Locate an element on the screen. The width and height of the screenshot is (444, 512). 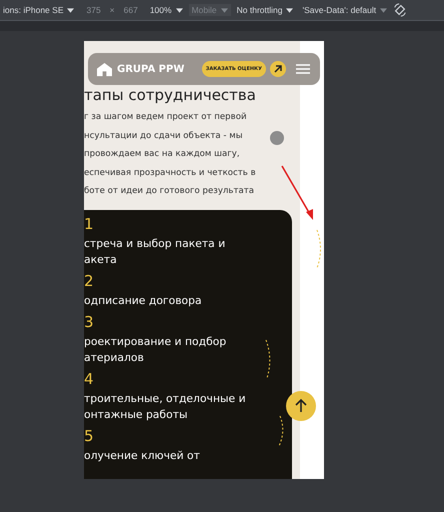
save-data-dropdown: 'Save-Data': default is located at coordinates (344, 10).